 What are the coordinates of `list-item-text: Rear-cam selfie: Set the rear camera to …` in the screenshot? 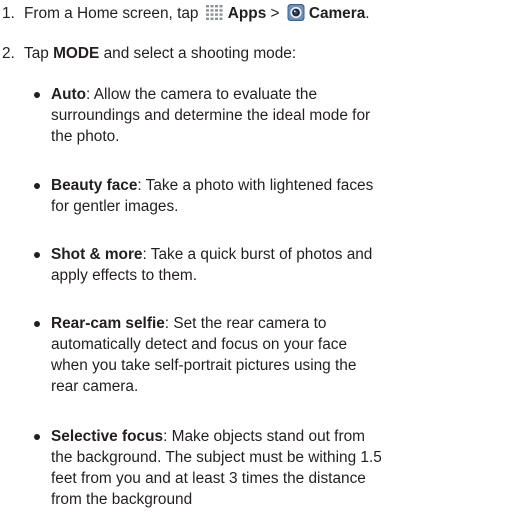 It's located at (204, 355).